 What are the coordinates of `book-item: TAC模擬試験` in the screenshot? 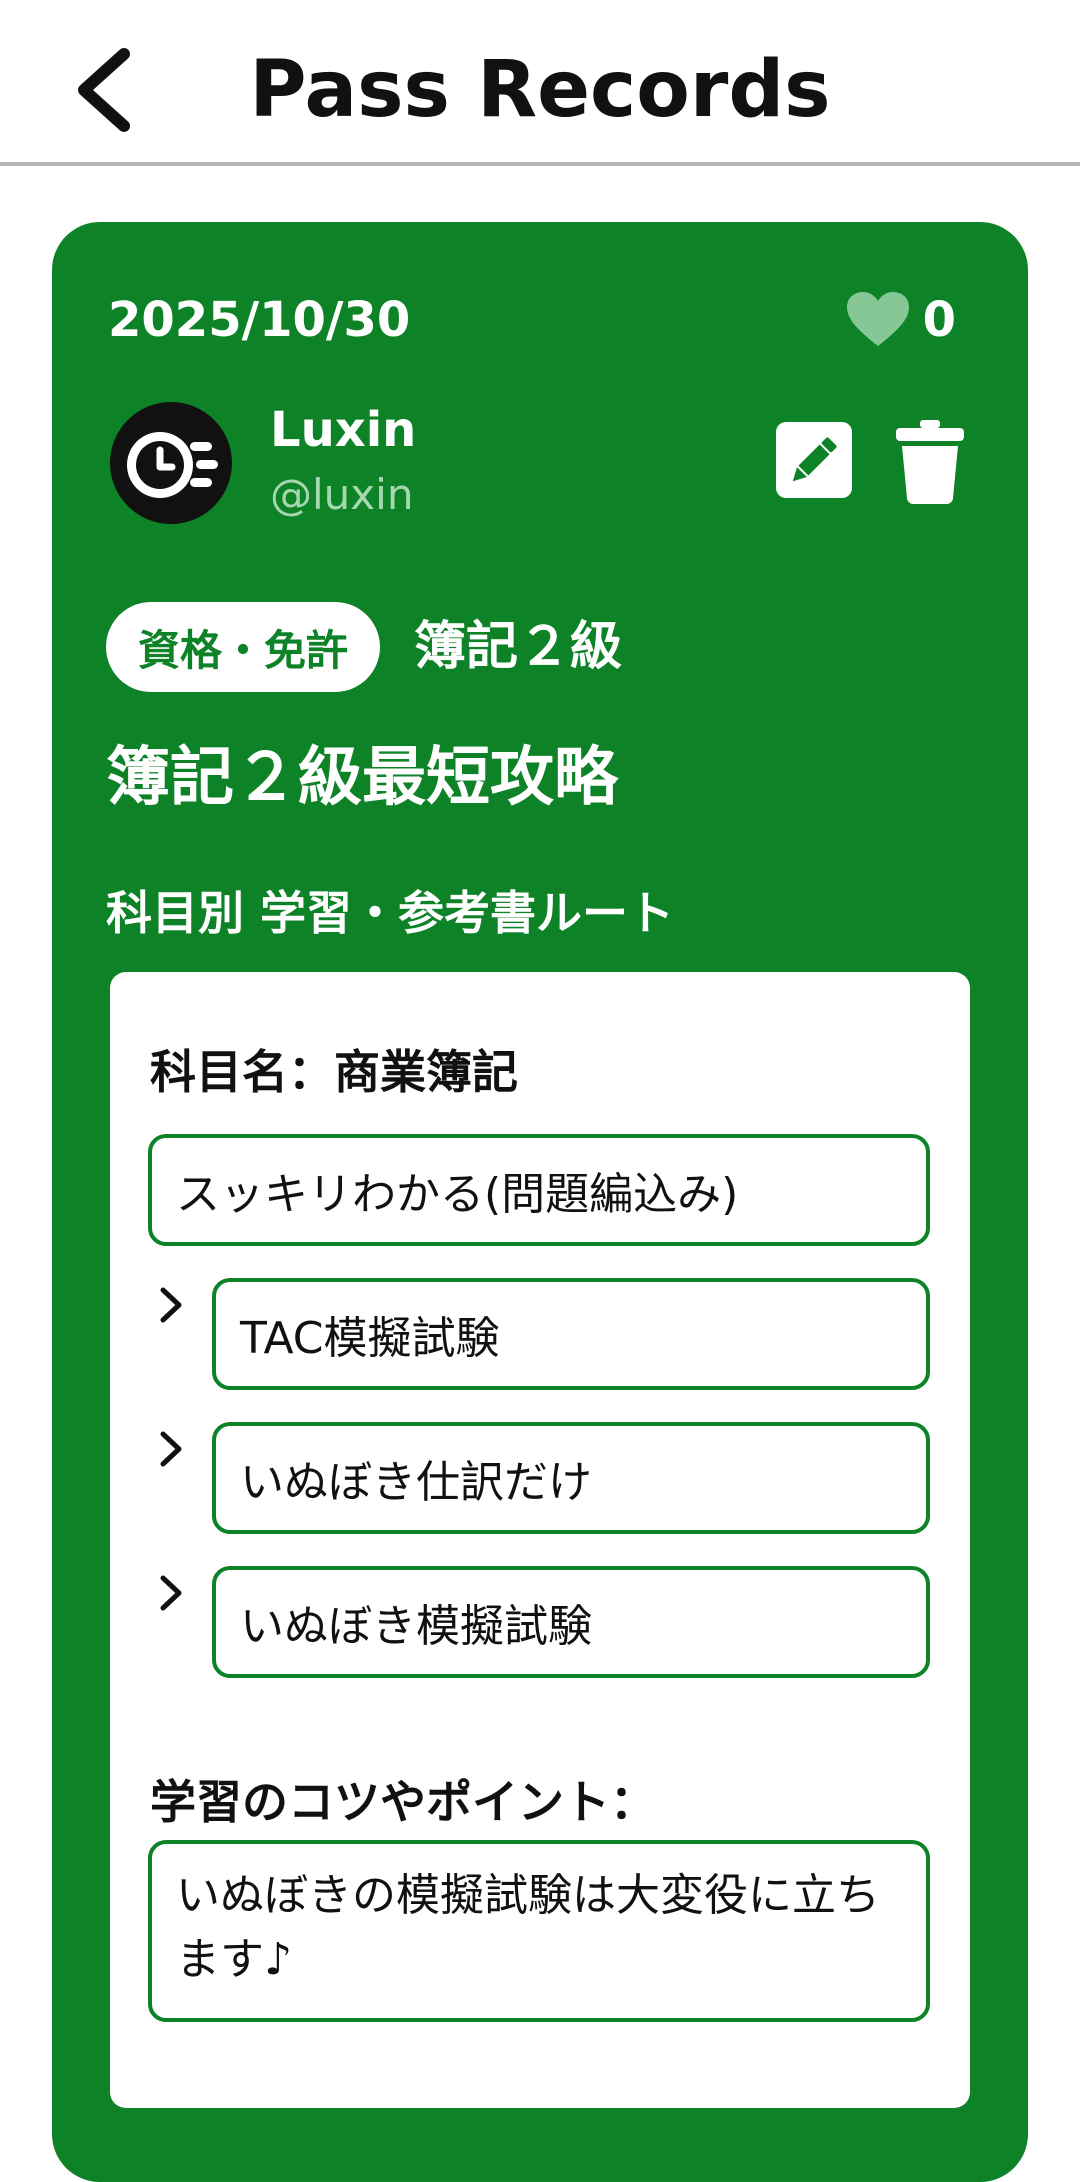 It's located at (571, 1334).